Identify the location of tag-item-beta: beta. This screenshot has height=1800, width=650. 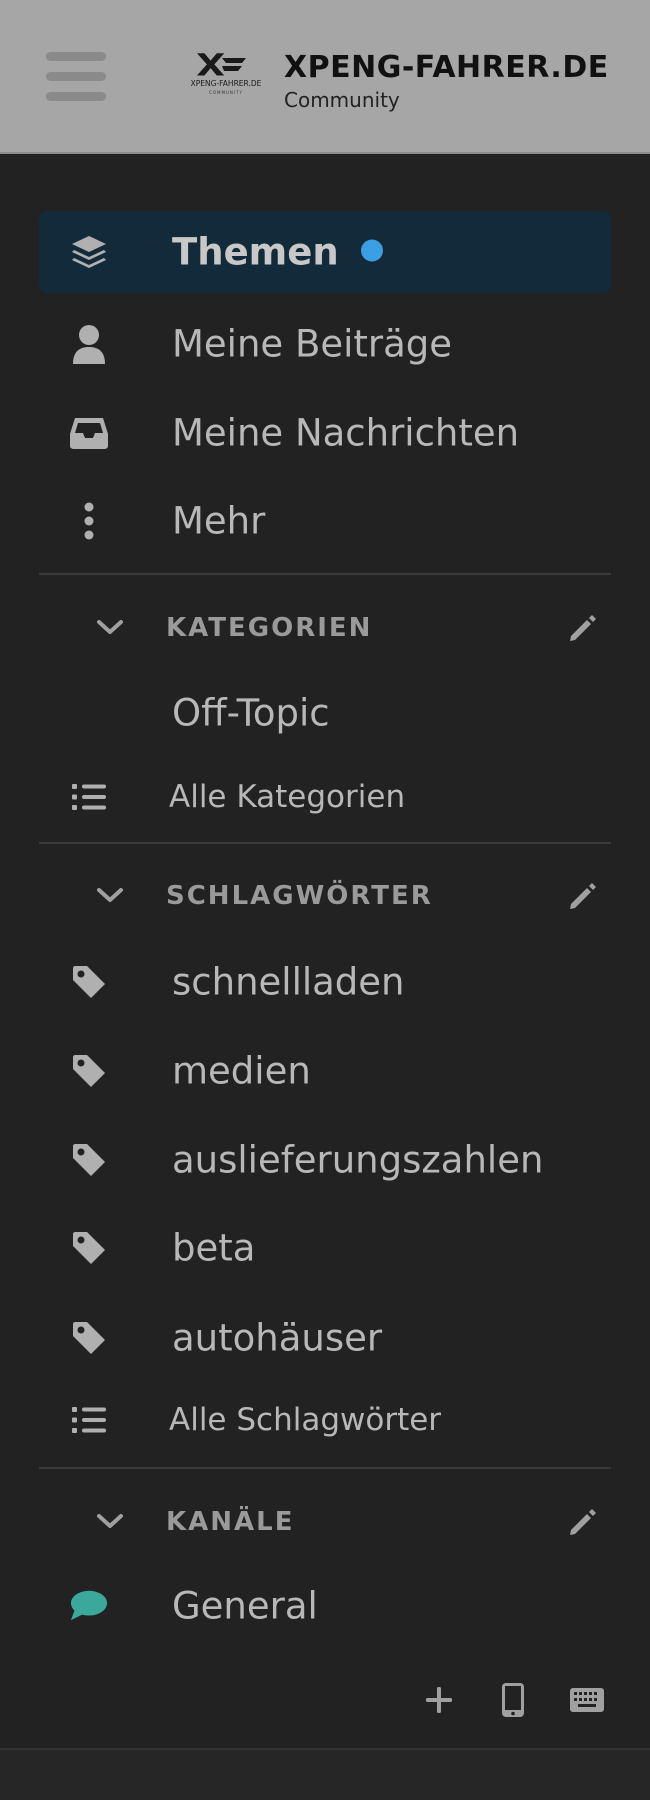
(325, 1248).